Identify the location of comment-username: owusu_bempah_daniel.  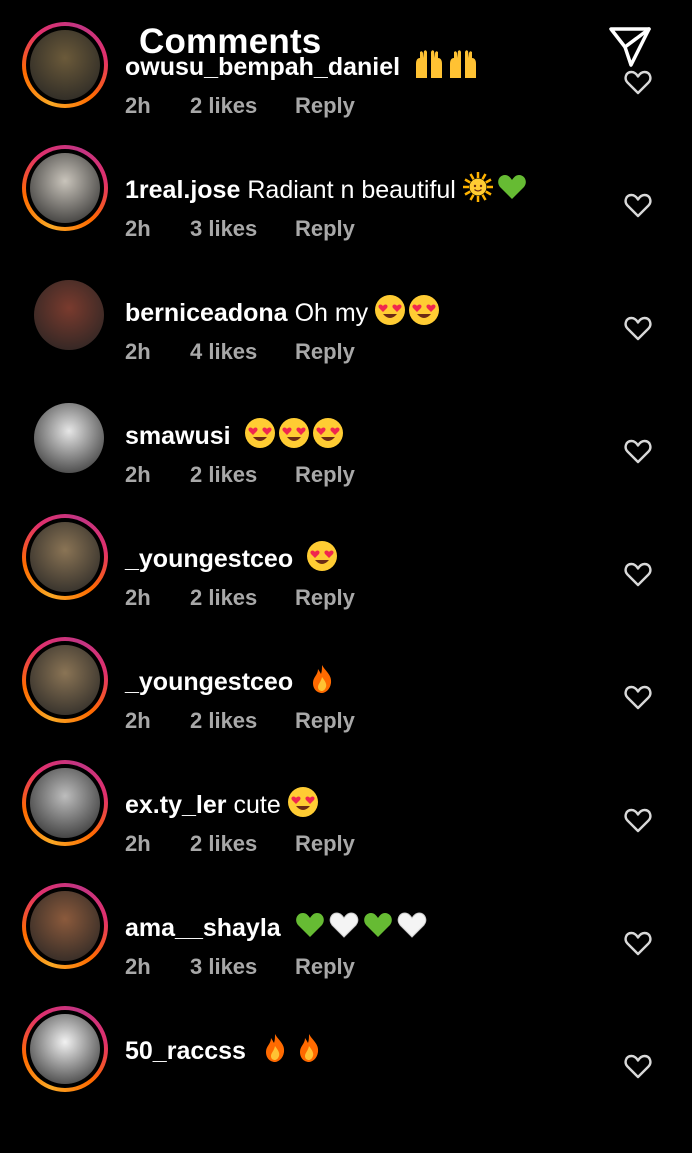
(262, 67).